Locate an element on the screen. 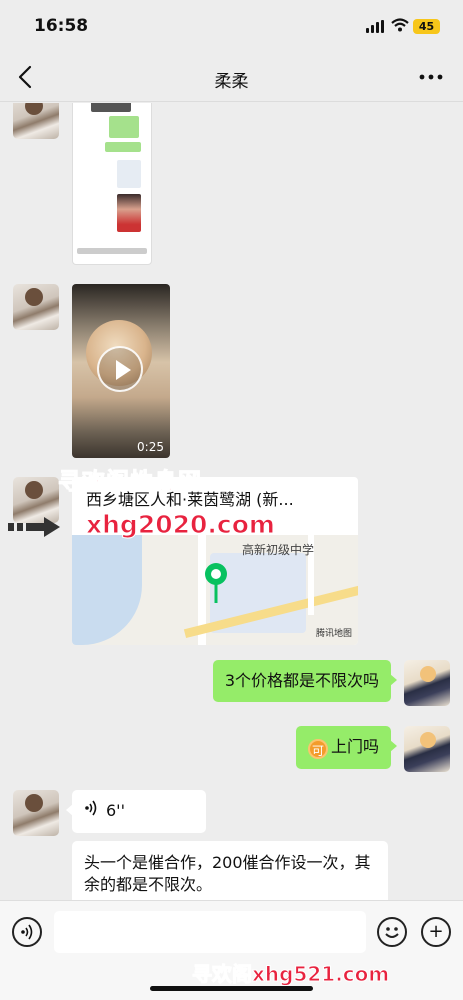 This screenshot has height=1000, width=463. message-text: 上门吗 is located at coordinates (354, 746).